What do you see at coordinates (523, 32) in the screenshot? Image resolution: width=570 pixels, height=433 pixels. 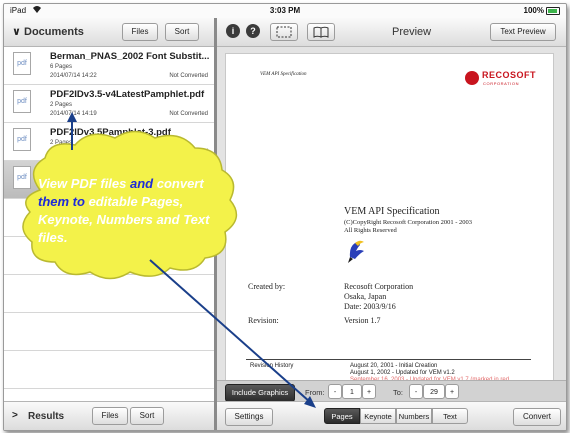 I see `text-preview-button: Text Preview` at bounding box center [523, 32].